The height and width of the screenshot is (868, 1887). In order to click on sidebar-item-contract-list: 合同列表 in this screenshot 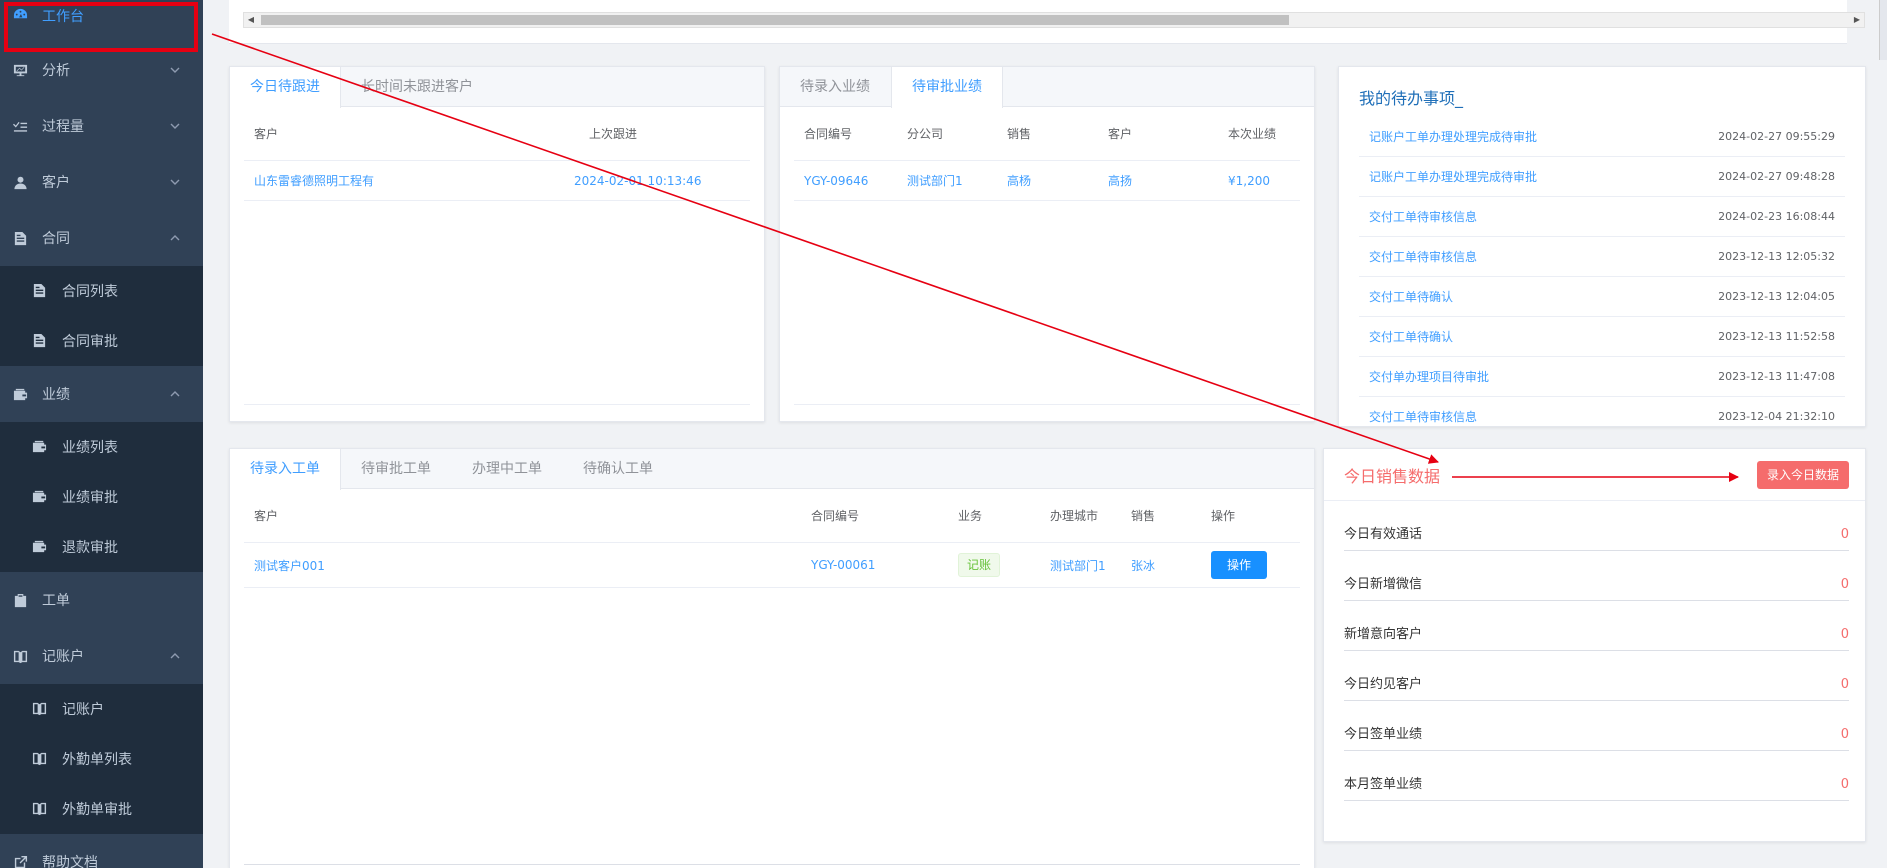, I will do `click(101, 291)`.